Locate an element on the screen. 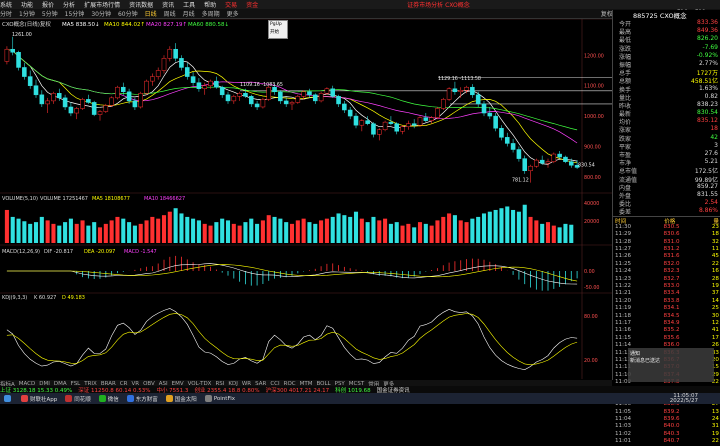 The width and height of the screenshot is (720, 446). app-icon is located at coordinates (130, 398).